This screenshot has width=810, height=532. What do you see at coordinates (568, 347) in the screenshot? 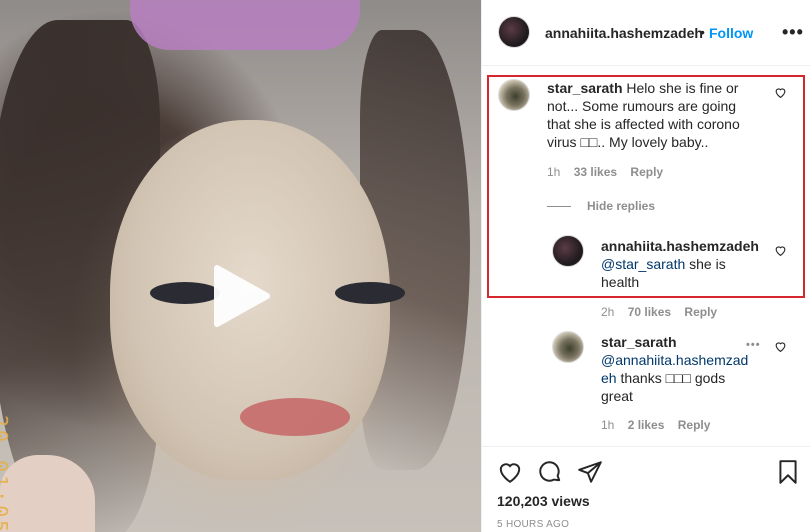
I see `reply-avatar` at bounding box center [568, 347].